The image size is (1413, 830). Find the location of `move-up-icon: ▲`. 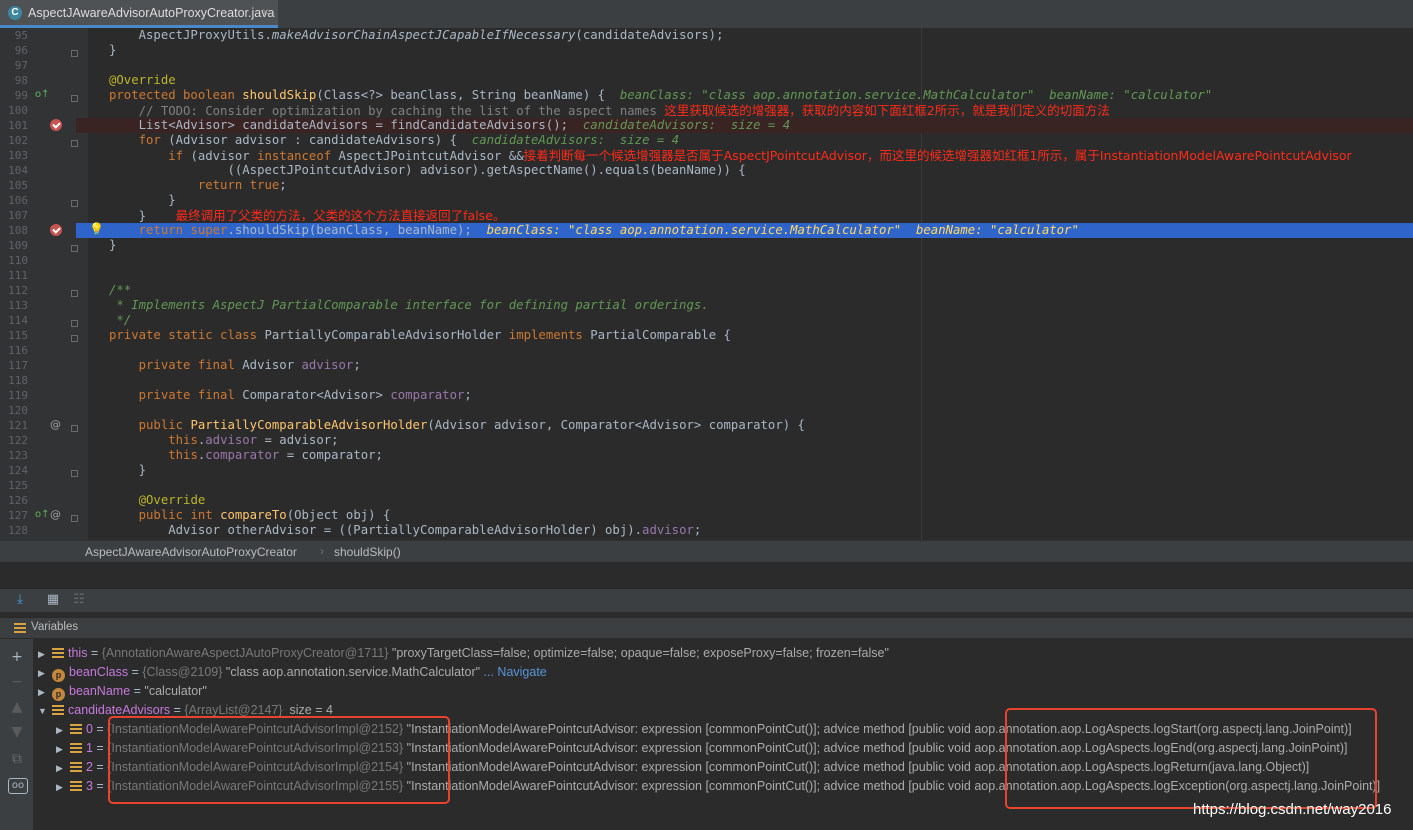

move-up-icon: ▲ is located at coordinates (17, 707).